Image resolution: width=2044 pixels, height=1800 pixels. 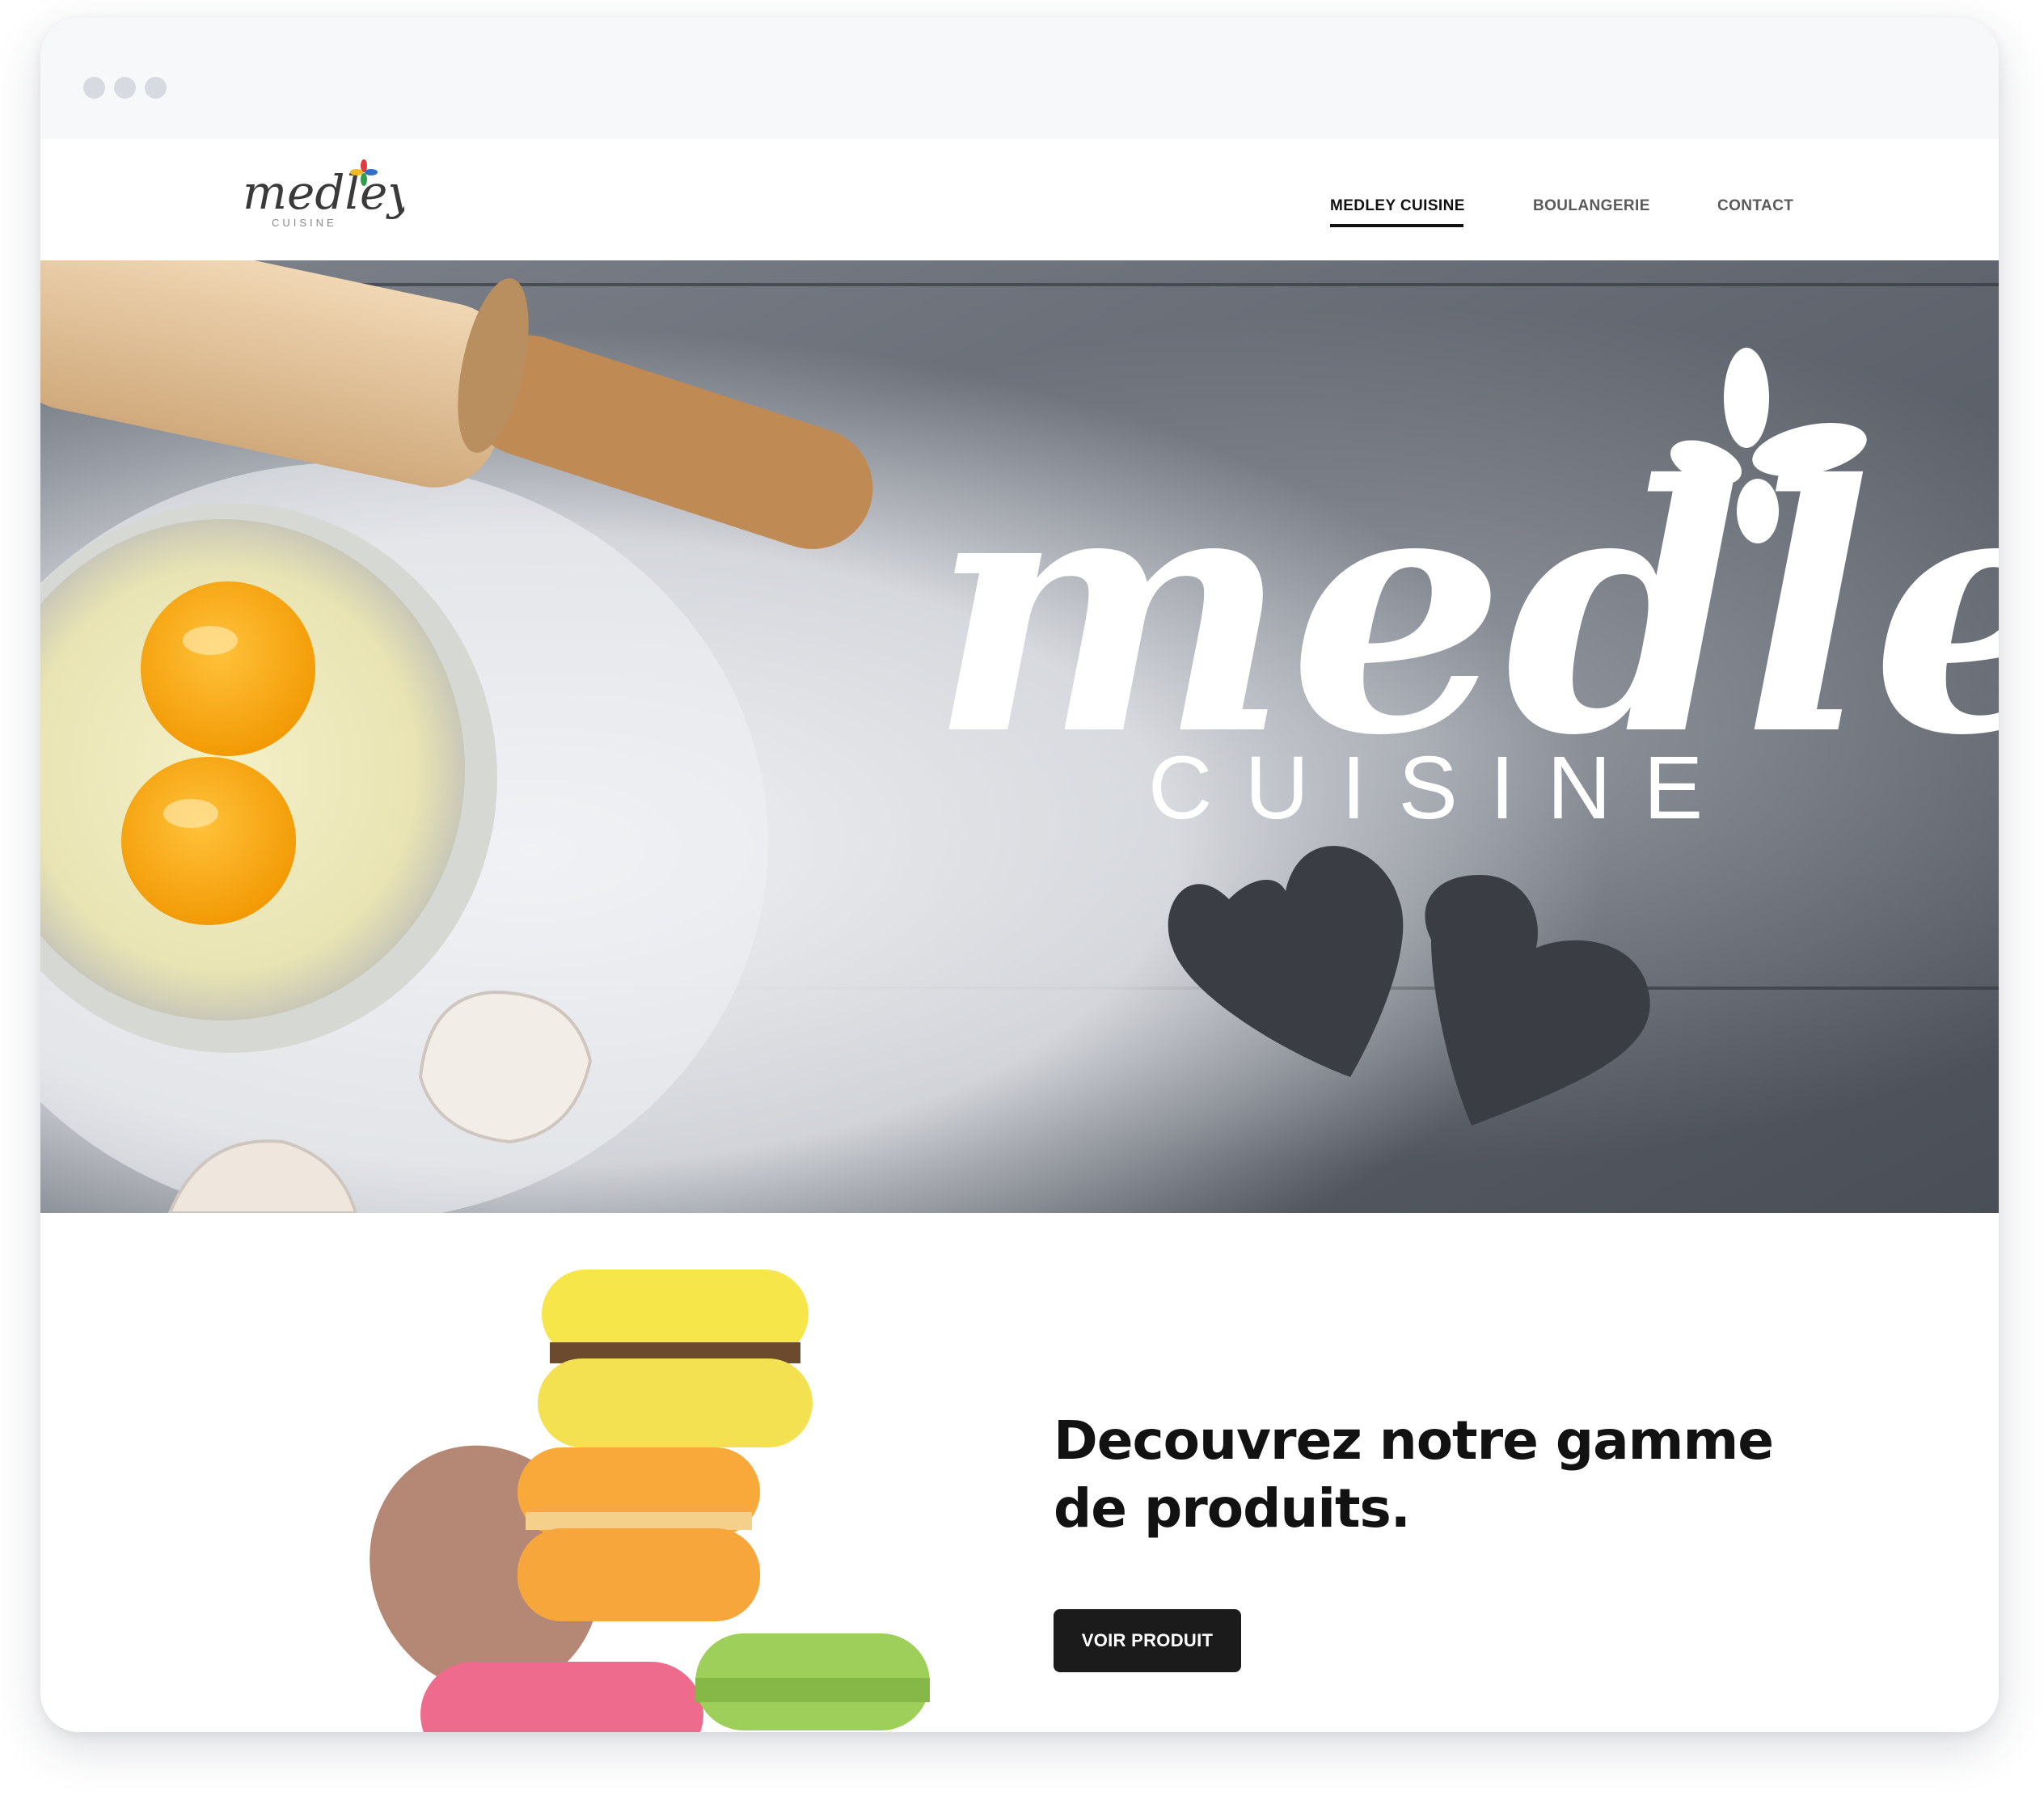 I want to click on nav-active-indicator, so click(x=1396, y=225).